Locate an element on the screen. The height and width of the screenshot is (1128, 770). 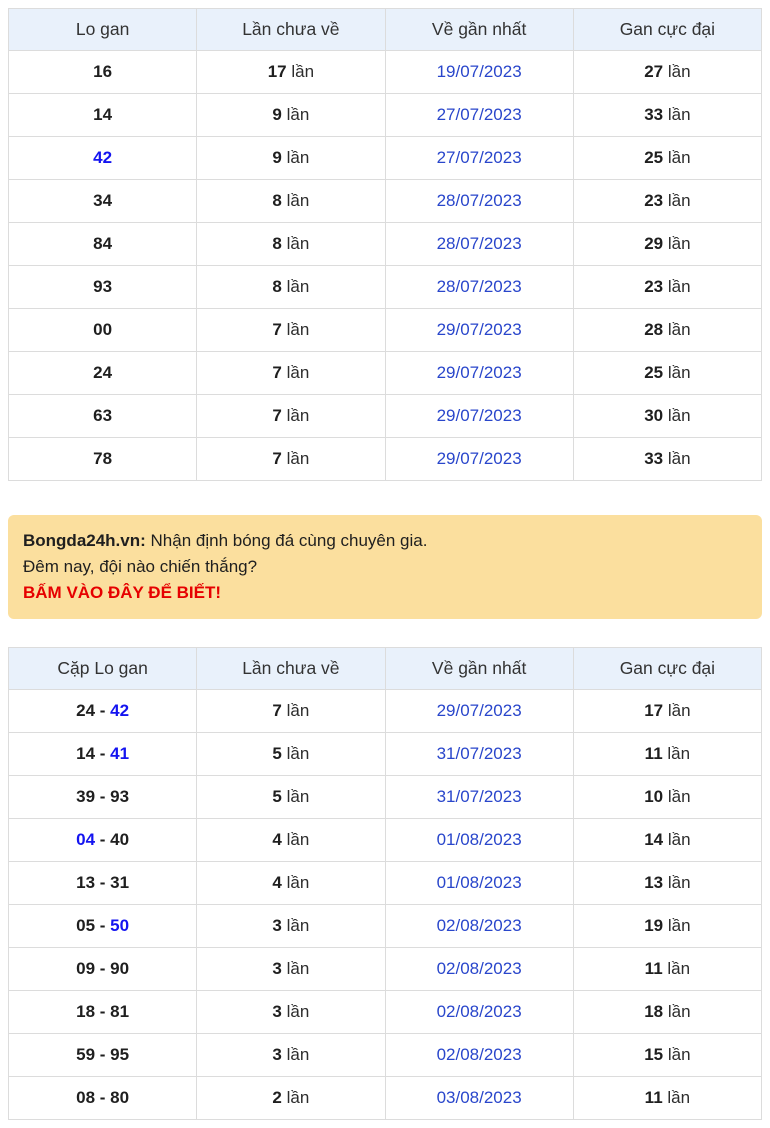
times-value: 2 is located at coordinates (277, 1097).